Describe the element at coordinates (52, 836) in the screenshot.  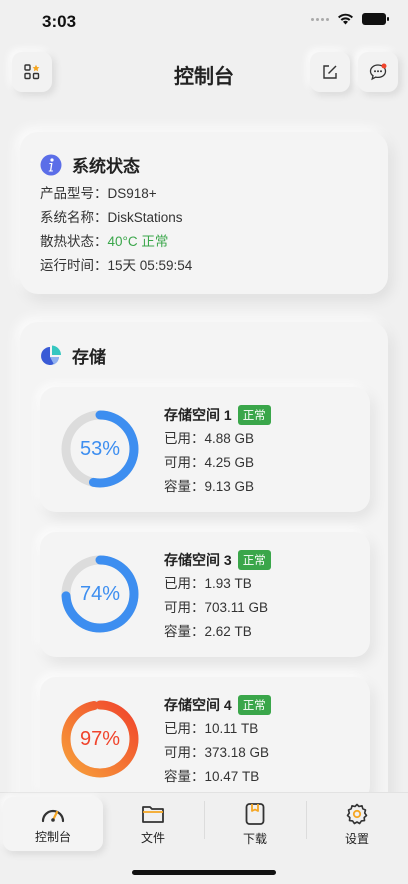
I see `tab-label: 控制台` at that location.